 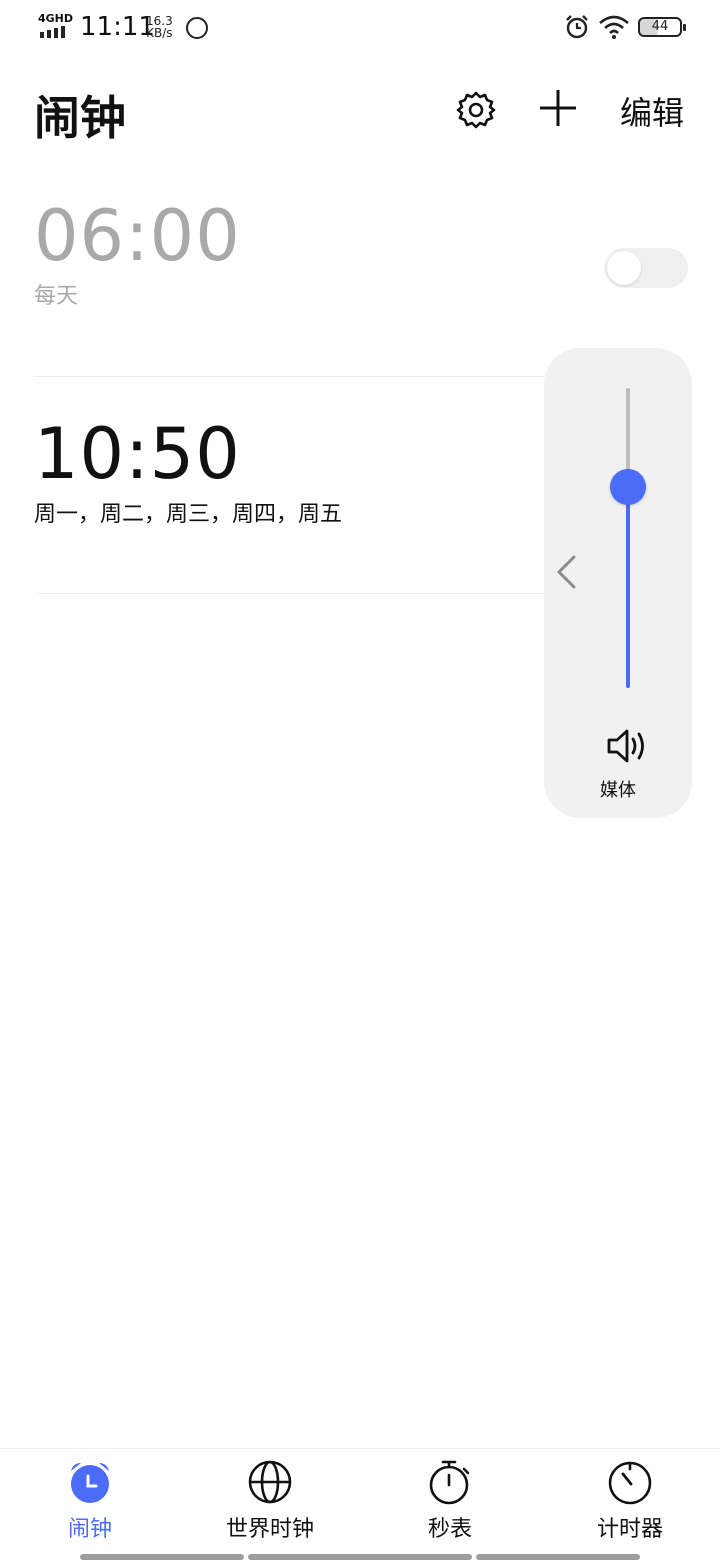 I want to click on volume-stream-label: 媒体, so click(x=618, y=790).